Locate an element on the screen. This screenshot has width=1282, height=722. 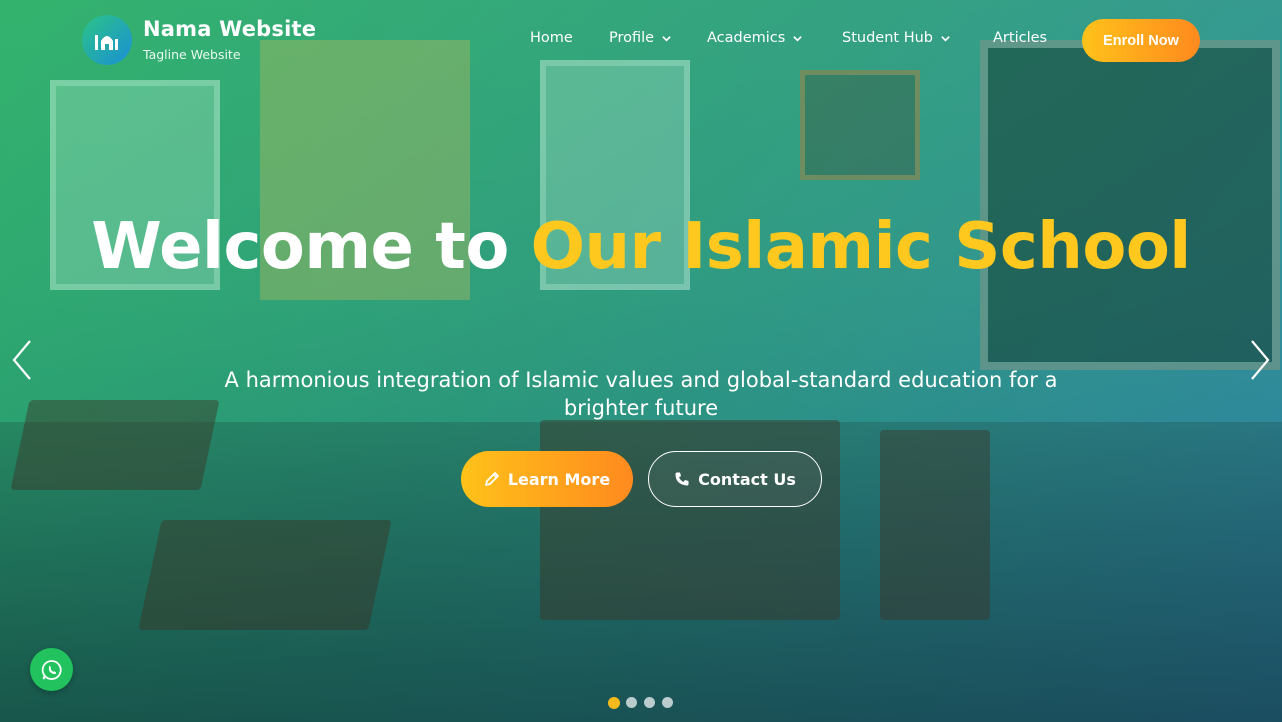
nav-item-student-hub: Student Hub is located at coordinates (896, 38).